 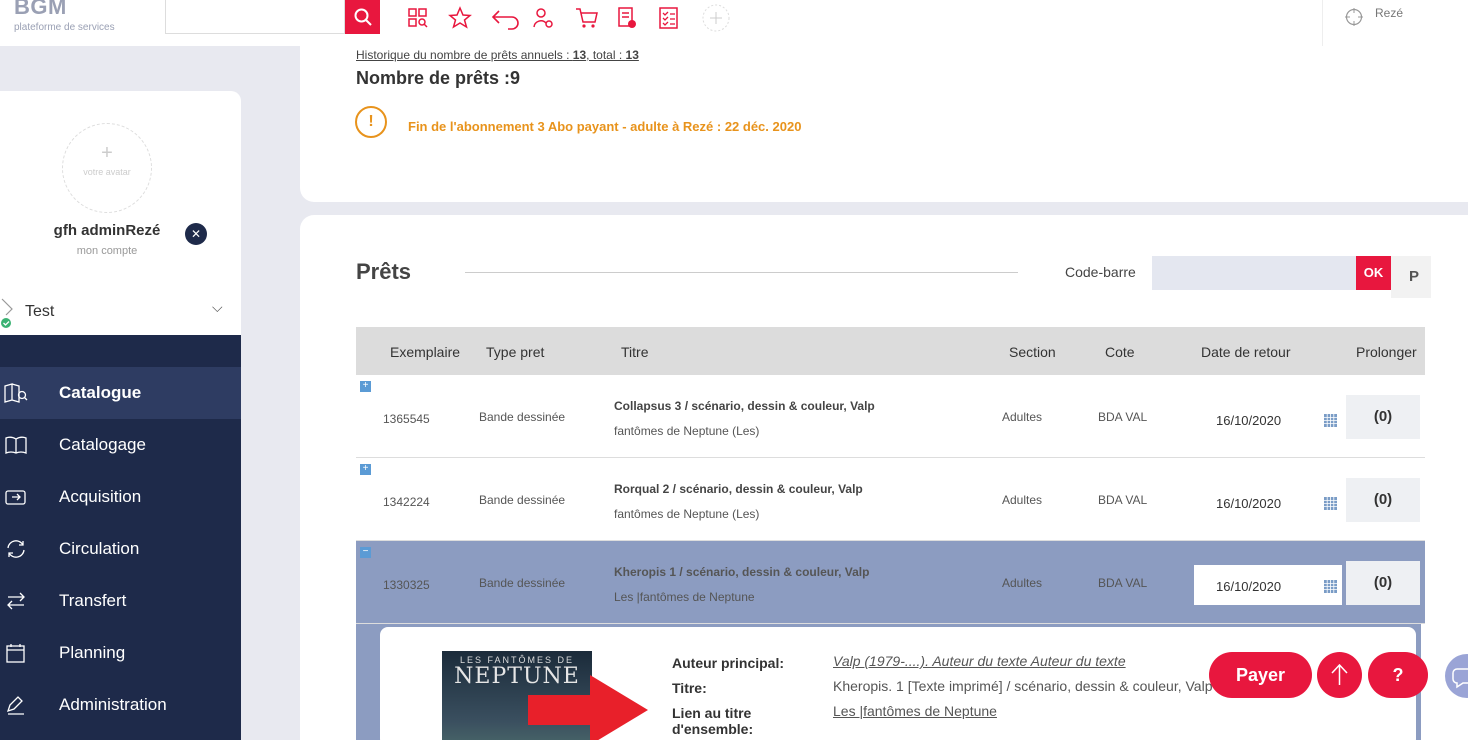 I want to click on nav-item-transfert: Transfert, so click(x=120, y=601).